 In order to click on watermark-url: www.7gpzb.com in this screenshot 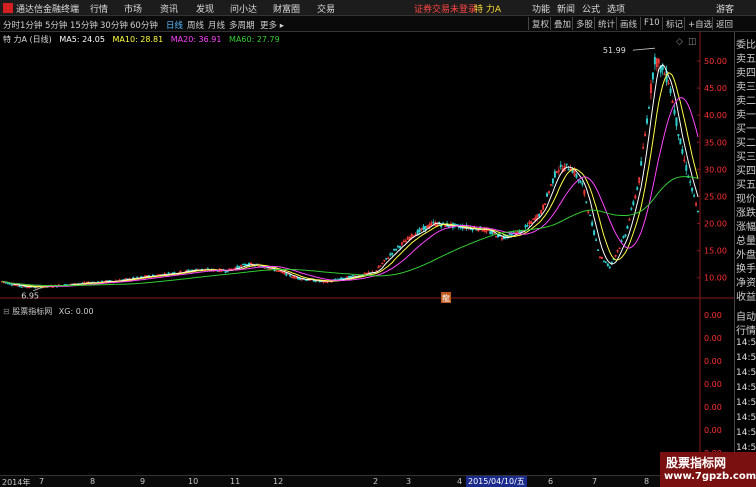, I will do `click(710, 476)`.